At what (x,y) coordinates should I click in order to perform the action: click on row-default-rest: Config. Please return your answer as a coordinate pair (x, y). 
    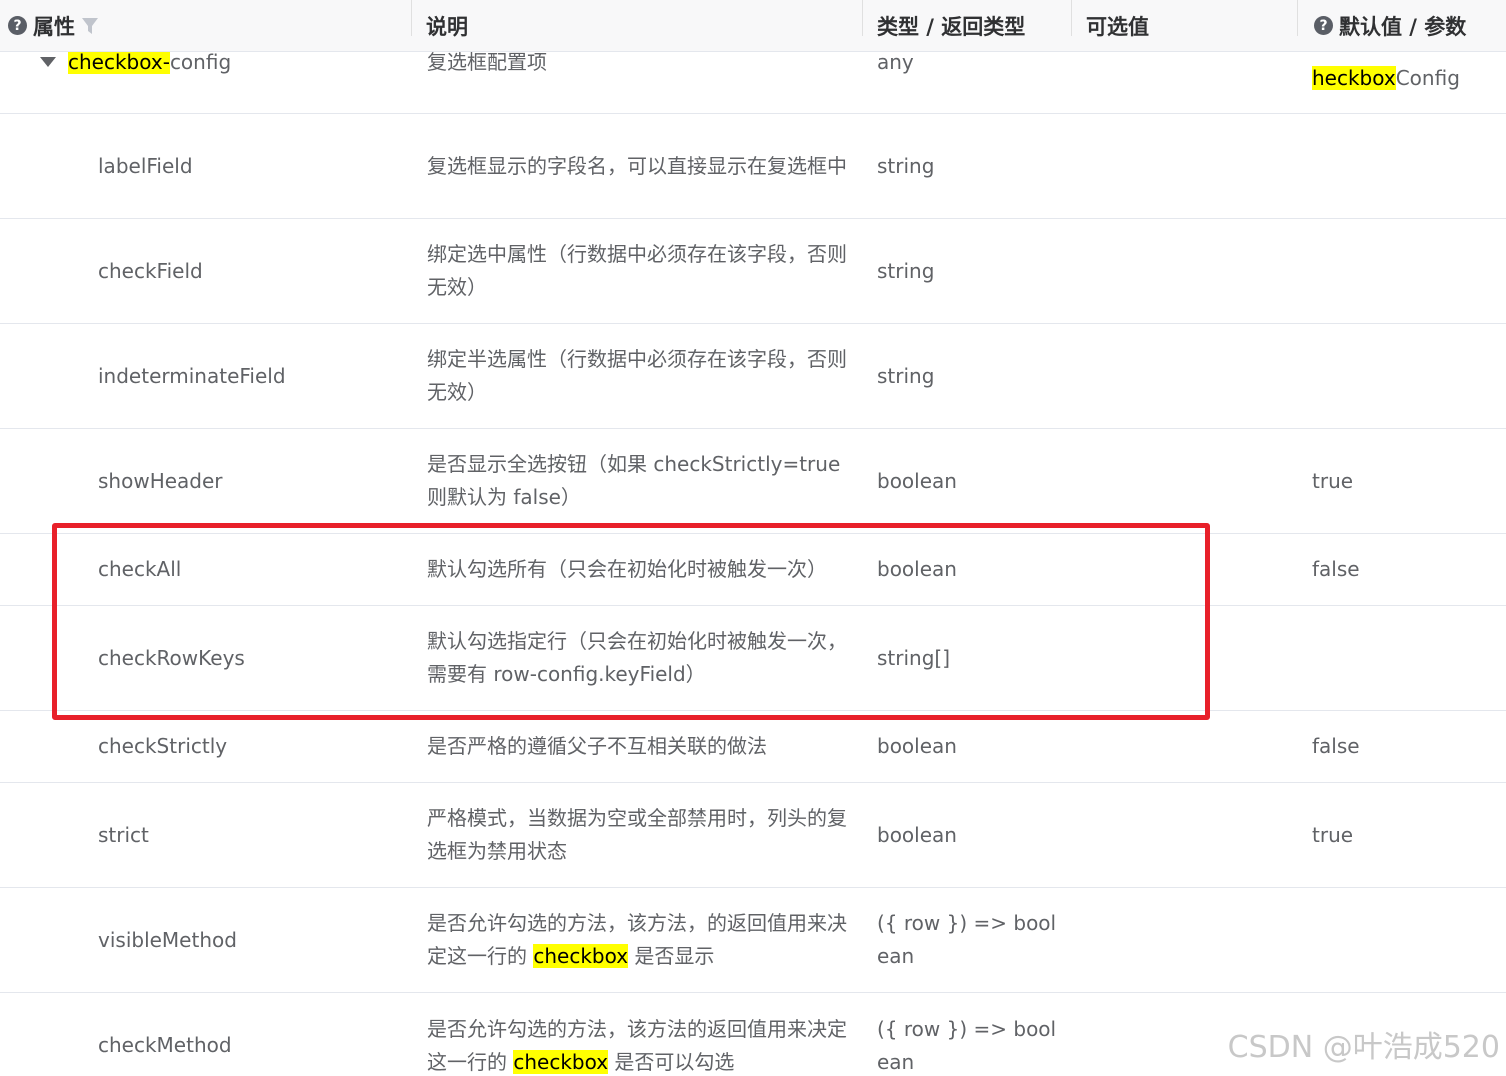
    Looking at the image, I should click on (1427, 78).